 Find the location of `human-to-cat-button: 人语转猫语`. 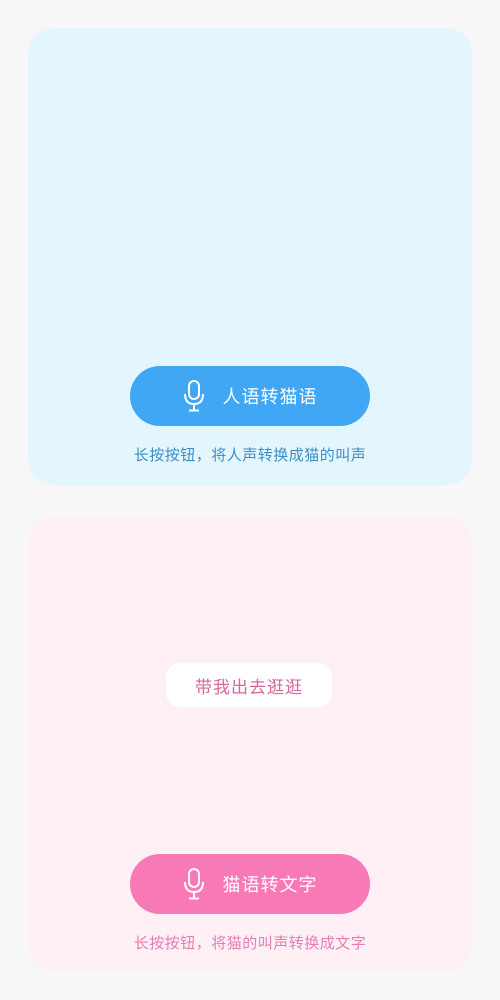

human-to-cat-button: 人语转猫语 is located at coordinates (250, 396).